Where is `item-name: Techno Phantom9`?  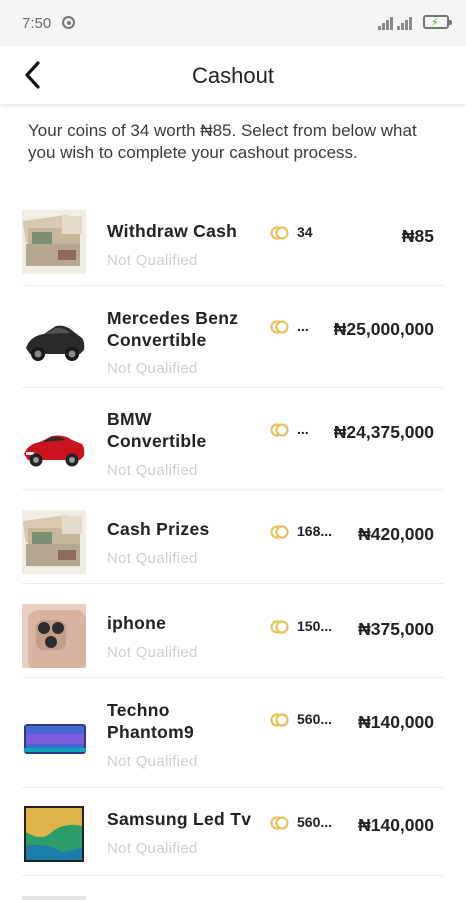 item-name: Techno Phantom9 is located at coordinates (150, 721).